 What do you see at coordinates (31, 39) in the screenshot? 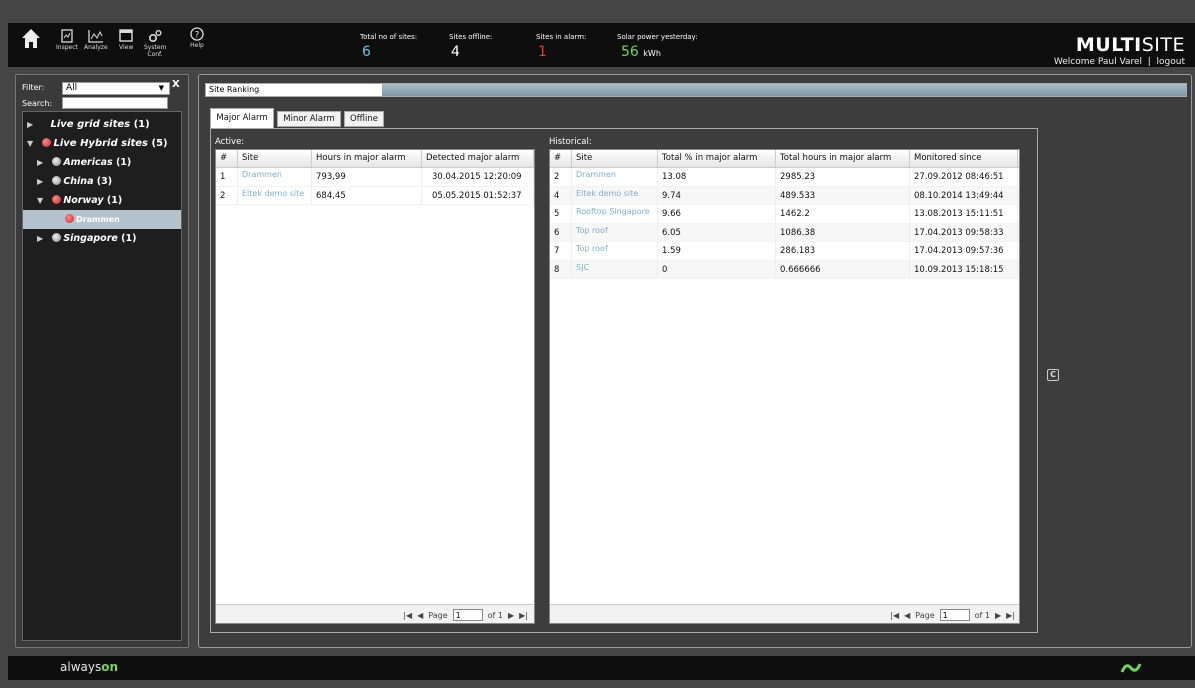
I see `home-button` at bounding box center [31, 39].